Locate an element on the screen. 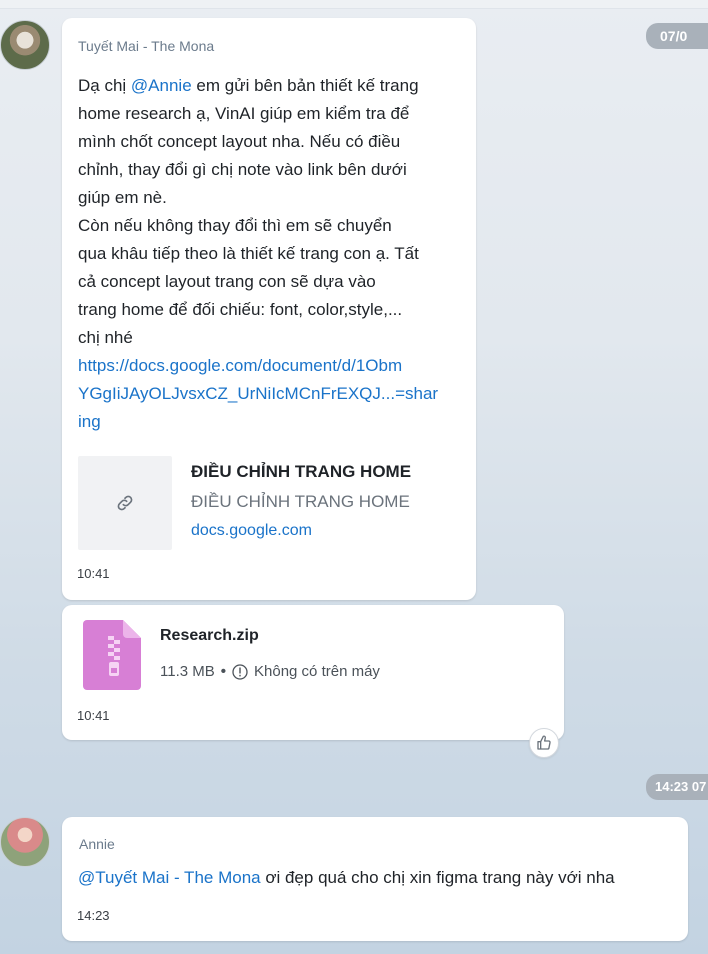  thumbs-up-icon is located at coordinates (544, 742).